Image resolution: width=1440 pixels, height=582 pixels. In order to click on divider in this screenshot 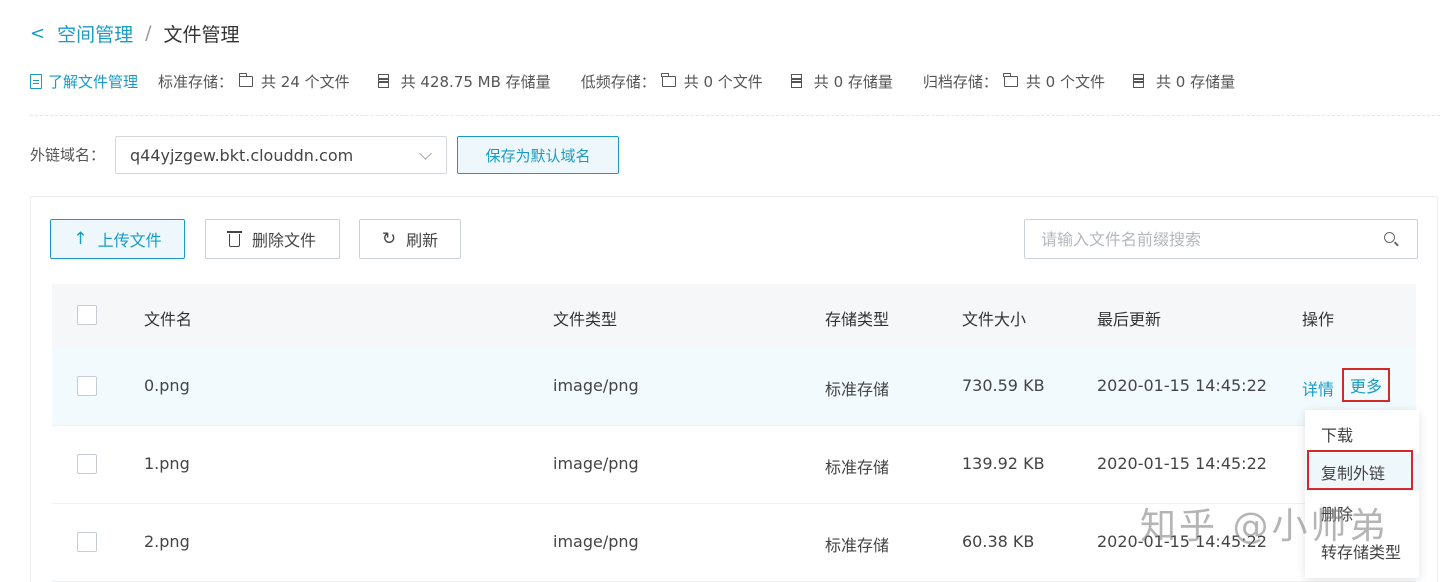, I will do `click(735, 115)`.